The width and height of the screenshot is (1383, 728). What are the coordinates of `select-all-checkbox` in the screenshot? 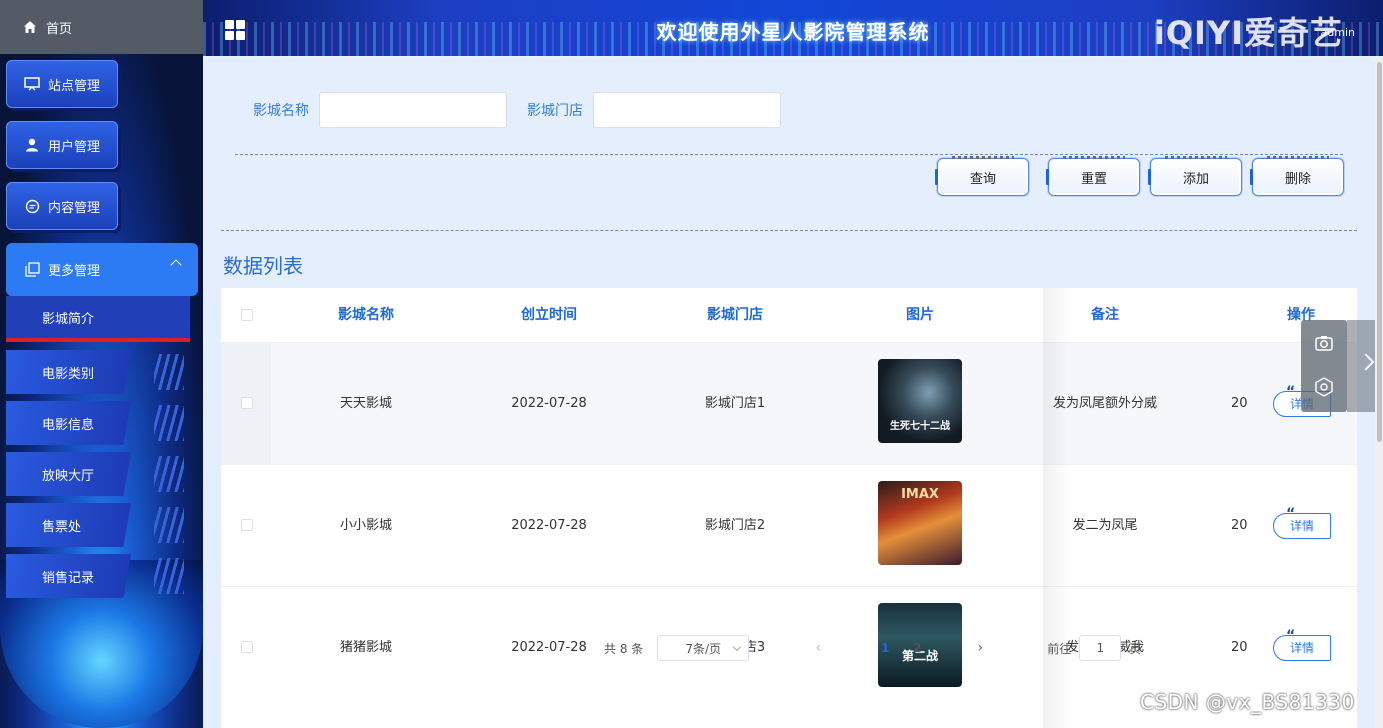 It's located at (247, 315).